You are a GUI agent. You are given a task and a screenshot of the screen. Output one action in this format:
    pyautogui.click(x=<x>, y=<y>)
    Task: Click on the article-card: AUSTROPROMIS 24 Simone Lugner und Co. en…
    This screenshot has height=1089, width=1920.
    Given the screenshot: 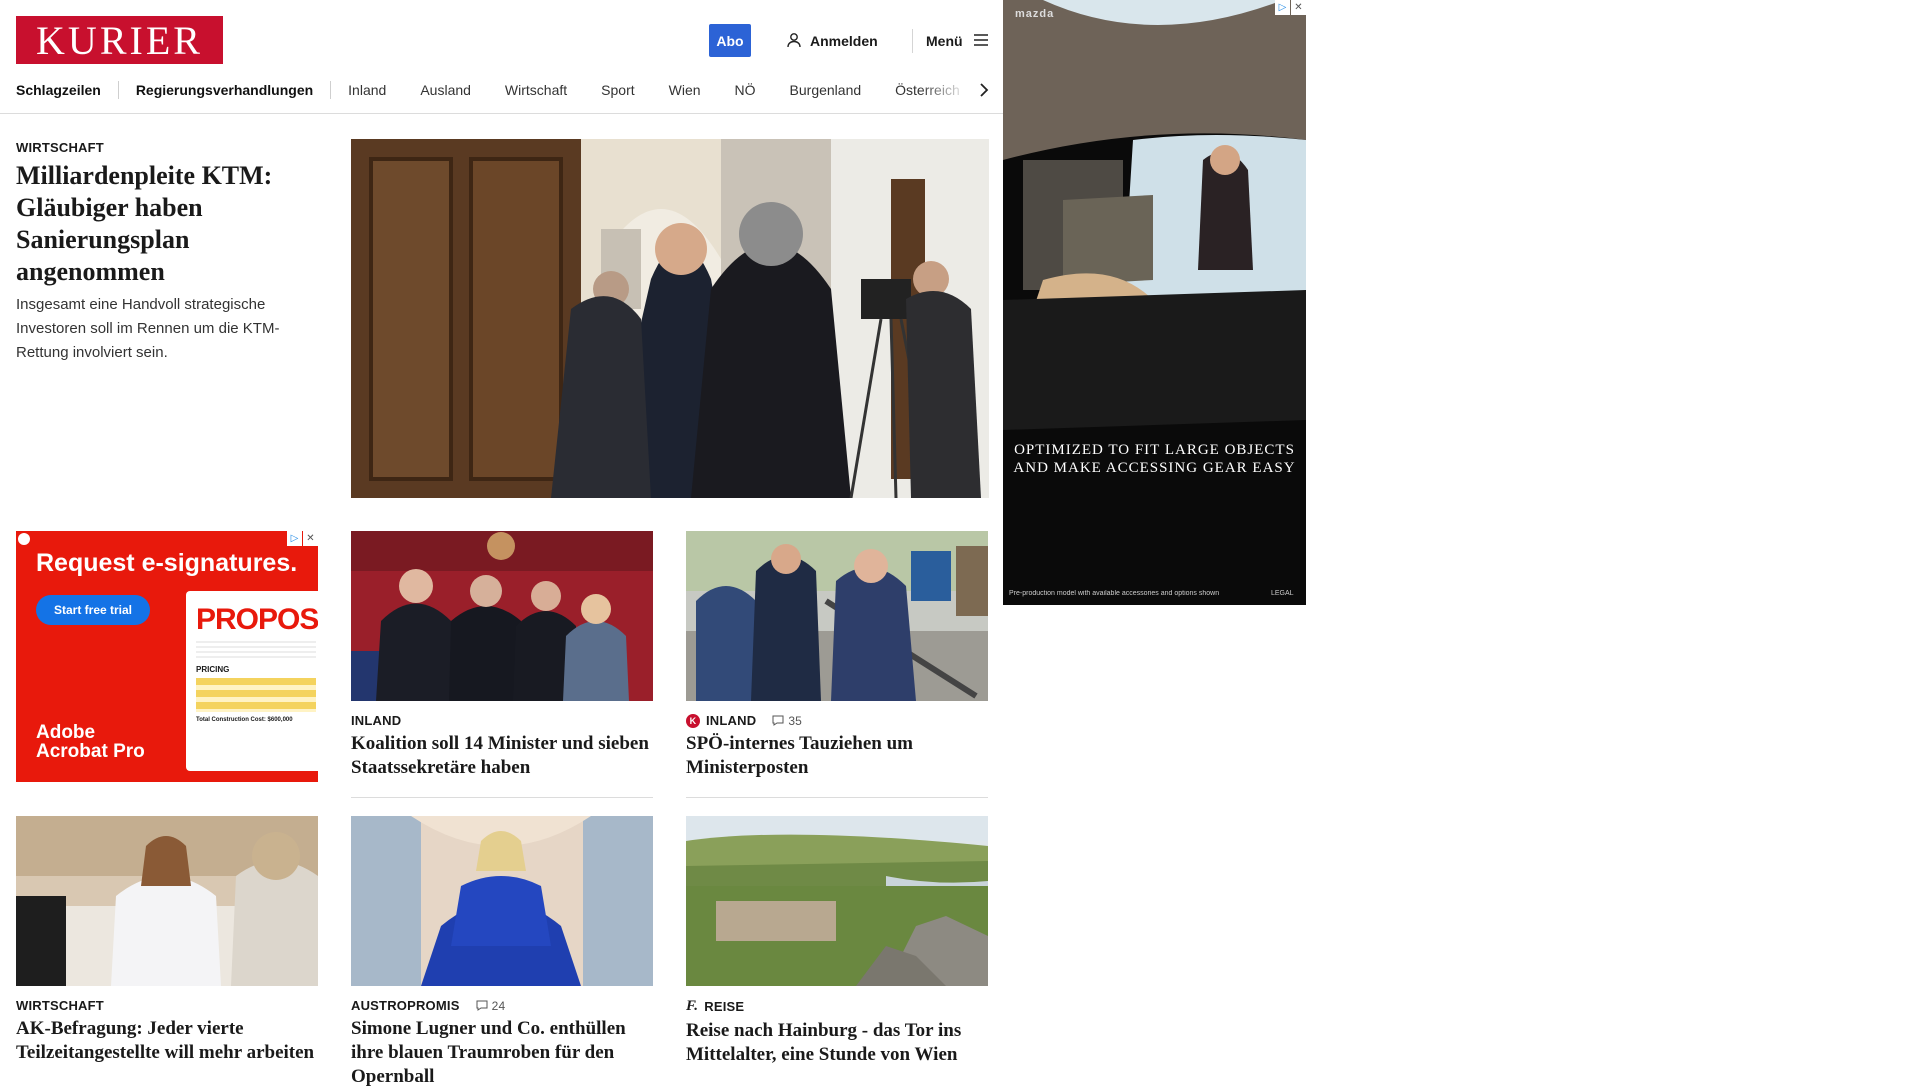 What is the action you would take?
    pyautogui.click(x=502, y=952)
    